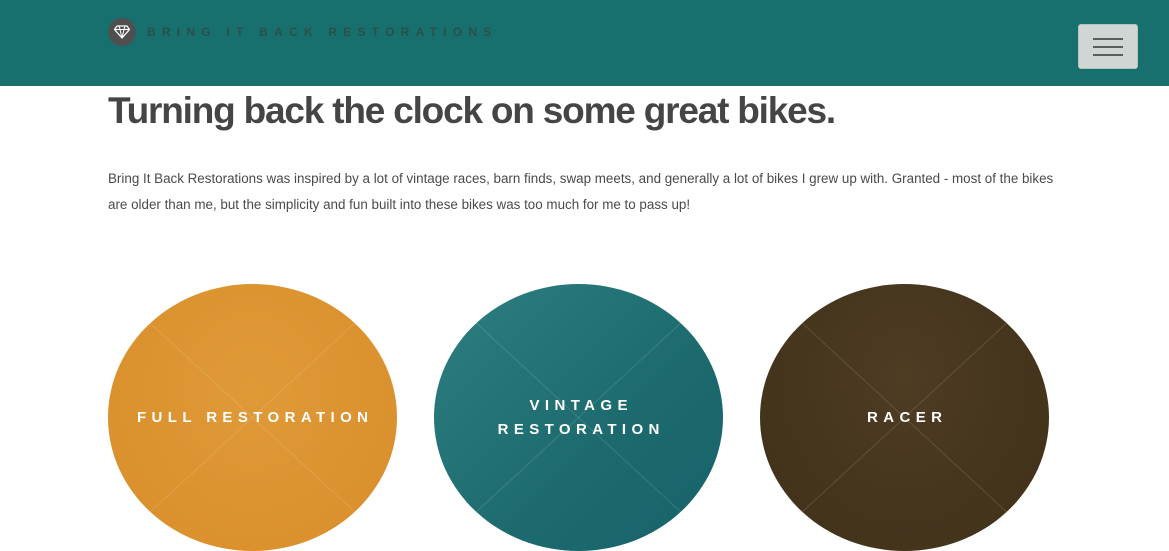  I want to click on menu-toggle-button, so click(1108, 46).